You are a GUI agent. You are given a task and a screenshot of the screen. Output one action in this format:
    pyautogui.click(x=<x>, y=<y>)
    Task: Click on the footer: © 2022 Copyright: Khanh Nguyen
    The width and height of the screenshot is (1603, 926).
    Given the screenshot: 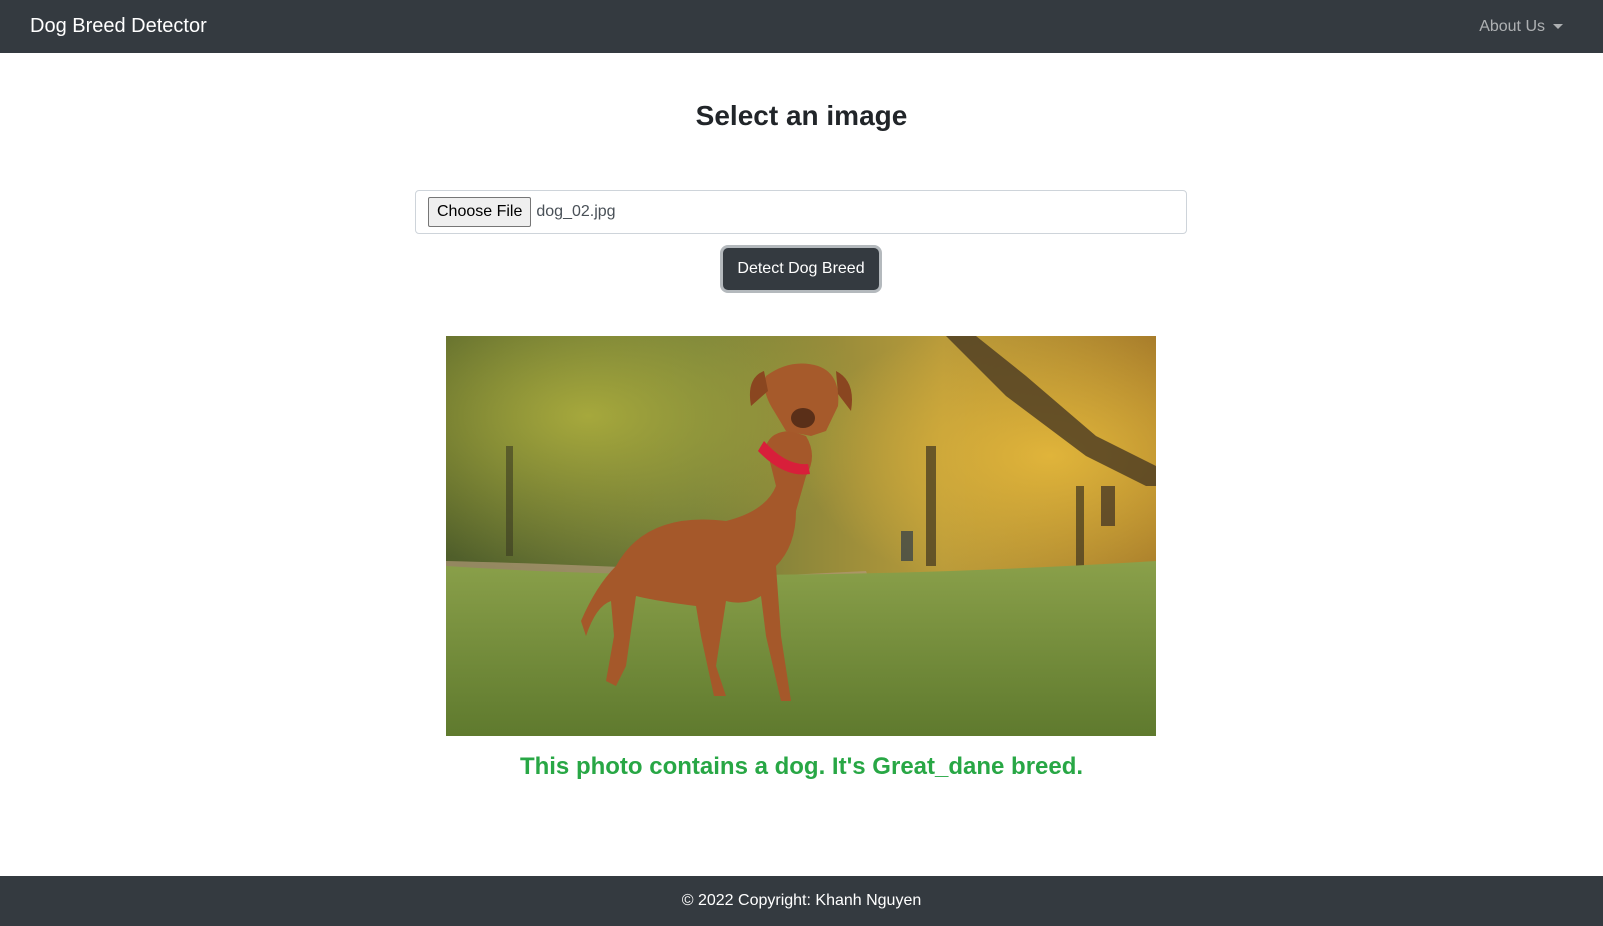 What is the action you would take?
    pyautogui.click(x=801, y=901)
    